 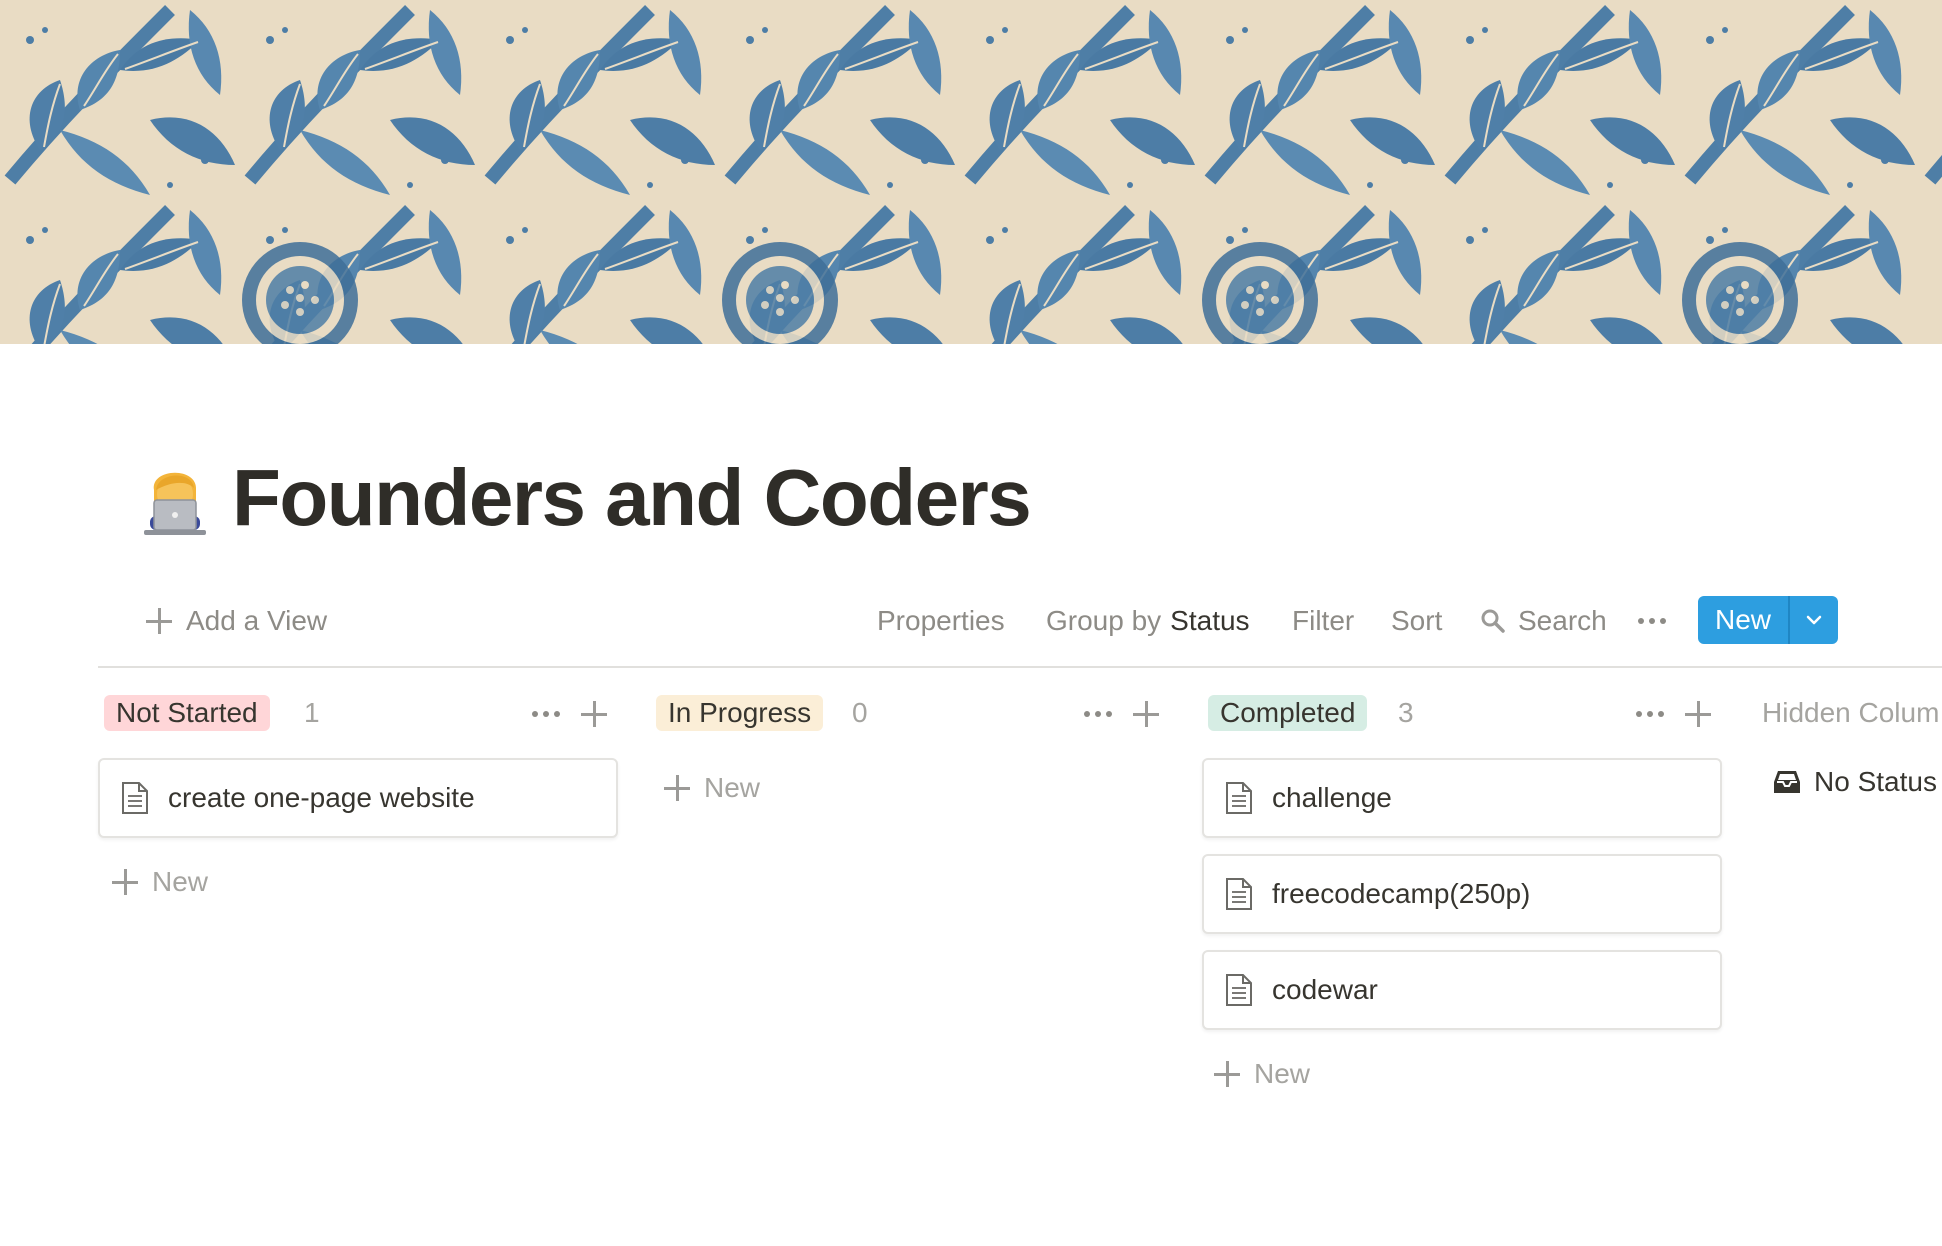 What do you see at coordinates (358, 714) in the screenshot?
I see `column-header: Not Started 1` at bounding box center [358, 714].